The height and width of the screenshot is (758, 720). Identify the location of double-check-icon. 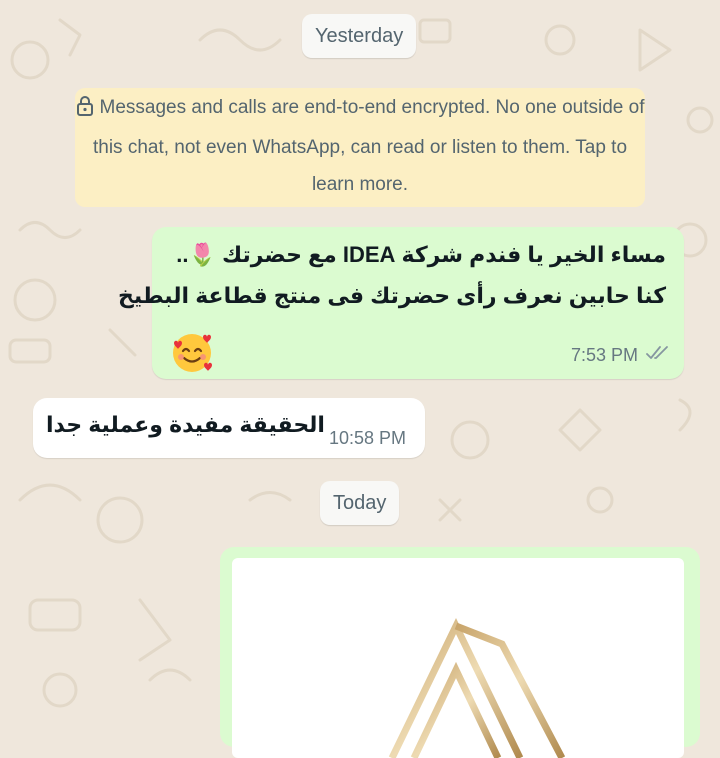
(659, 355).